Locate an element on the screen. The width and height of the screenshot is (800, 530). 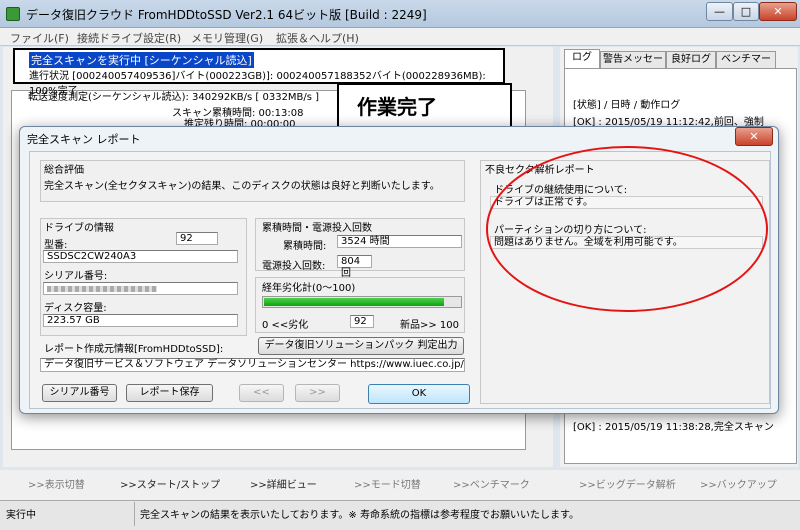
tab-warnings: 警告メッセージ is located at coordinates (633, 65).